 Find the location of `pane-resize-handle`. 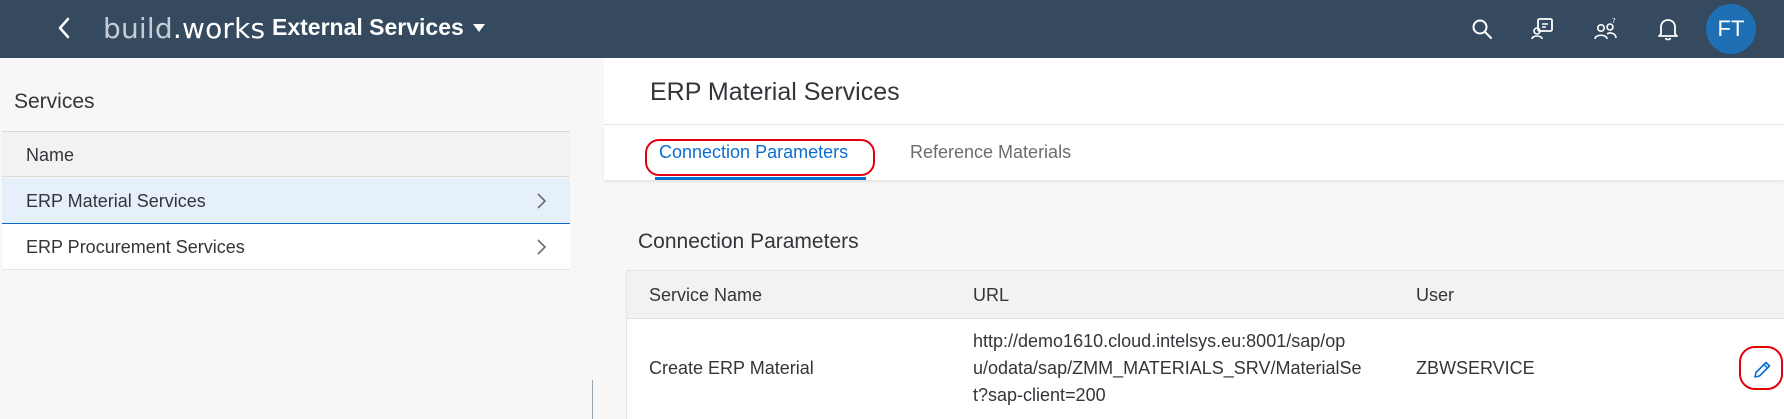

pane-resize-handle is located at coordinates (592, 399).